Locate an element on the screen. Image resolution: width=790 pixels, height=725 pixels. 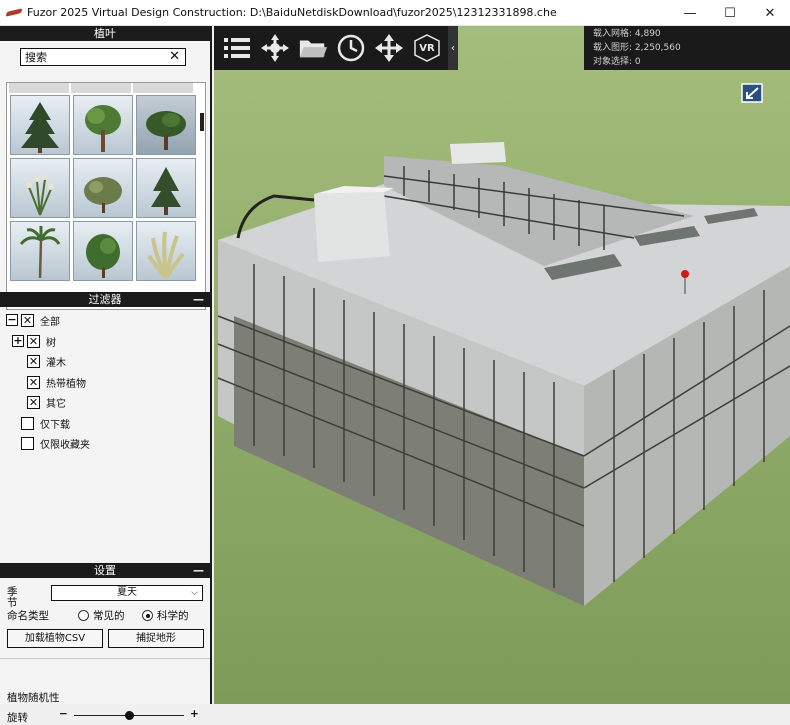
toolbar-collapse-button: ‹ is located at coordinates (453, 48).